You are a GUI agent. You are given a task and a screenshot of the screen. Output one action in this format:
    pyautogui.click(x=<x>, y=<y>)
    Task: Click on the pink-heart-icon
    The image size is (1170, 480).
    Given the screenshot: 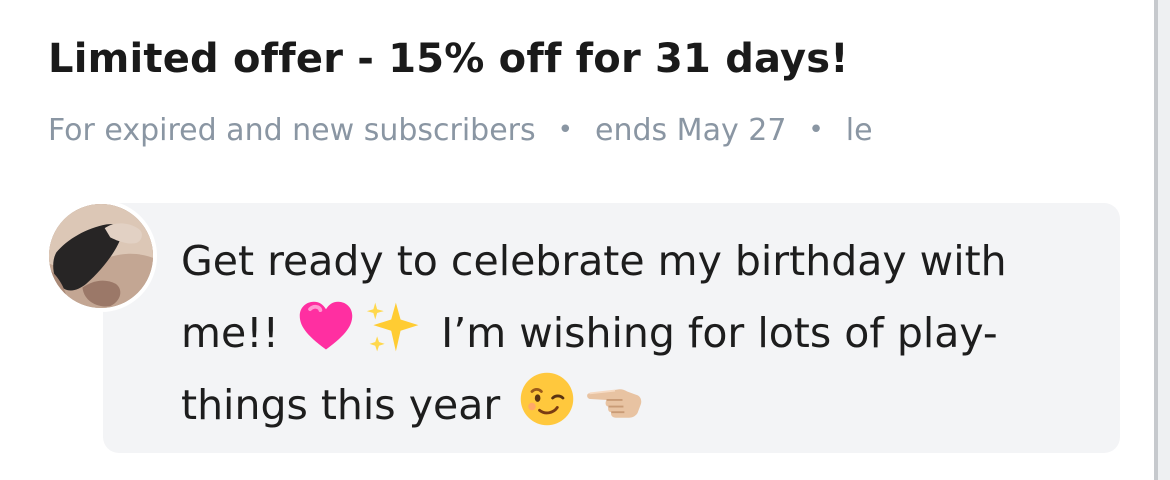 What is the action you would take?
    pyautogui.click(x=326, y=327)
    